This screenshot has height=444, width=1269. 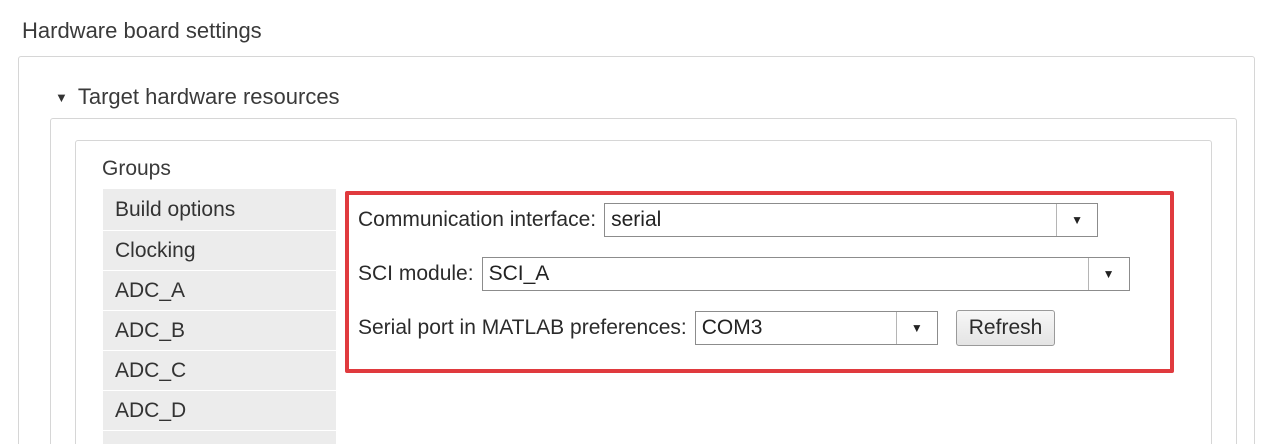 I want to click on groups-label: Groups, so click(x=136, y=168).